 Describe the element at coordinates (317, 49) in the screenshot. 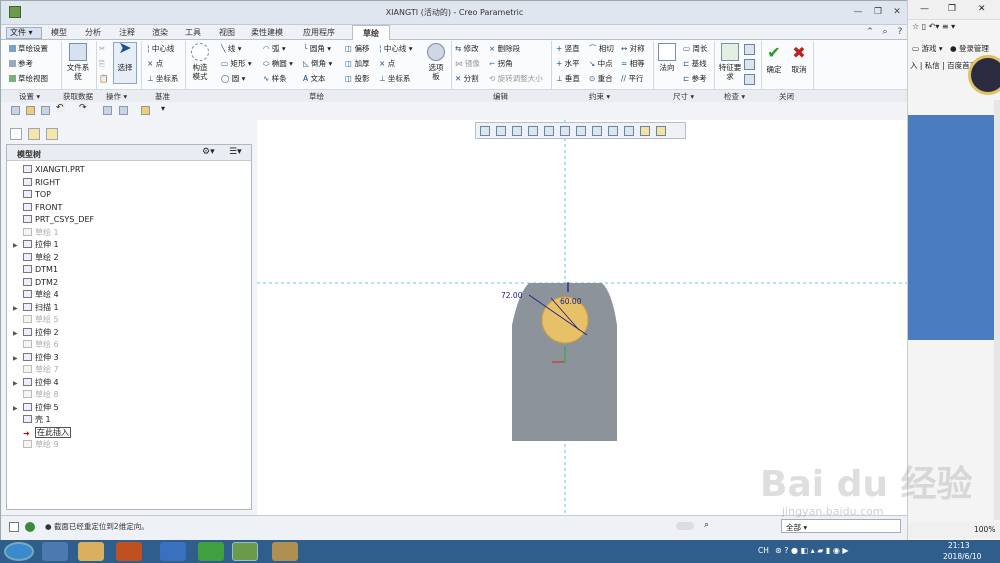

I see `fillet-button: ╰ 圆角 ▾` at that location.